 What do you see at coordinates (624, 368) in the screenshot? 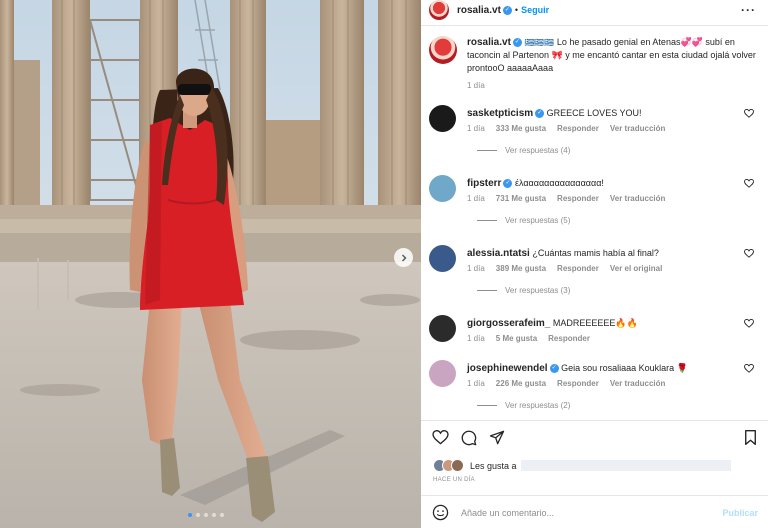
I see `comment-text: Geia sou rosaliaaa Kouklara 🌹` at bounding box center [624, 368].